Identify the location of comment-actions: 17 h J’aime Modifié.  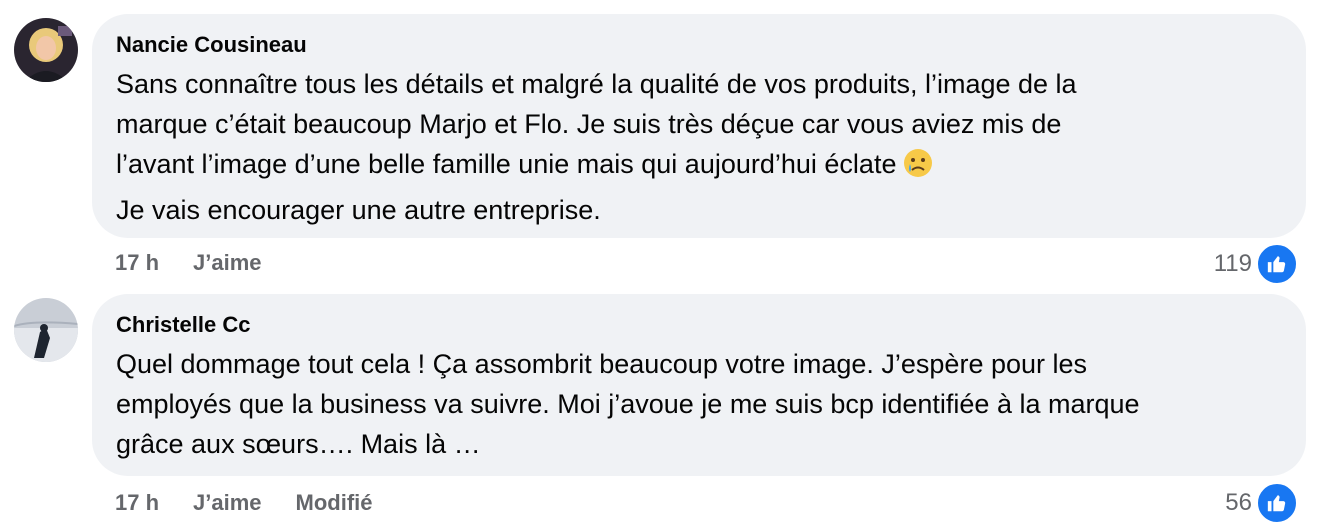
(244, 503).